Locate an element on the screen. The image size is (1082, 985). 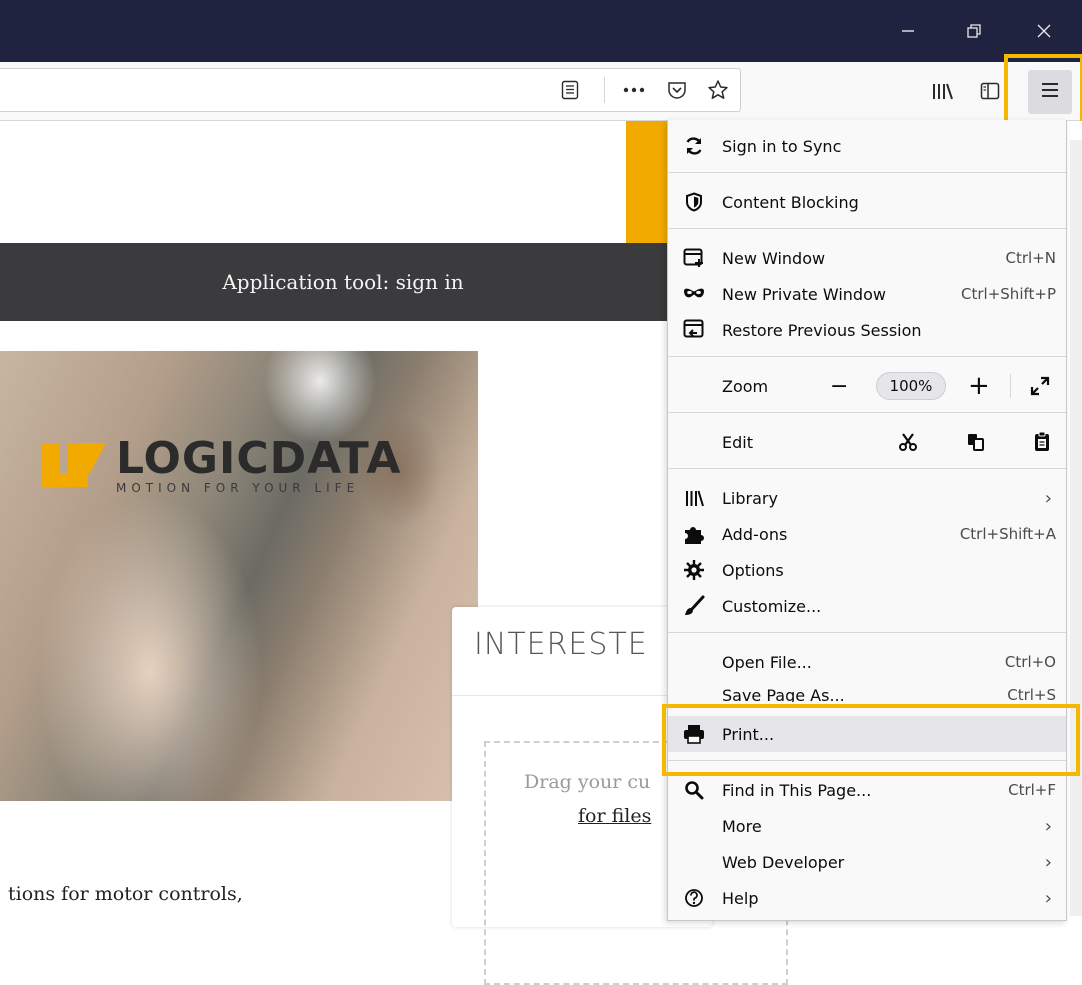
paintbrush-icon is located at coordinates (694, 606).